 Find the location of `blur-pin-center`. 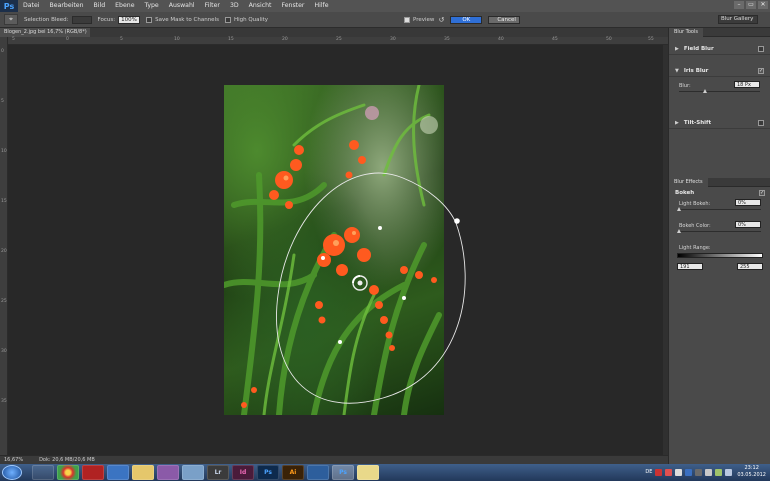

blur-pin-center is located at coordinates (360, 283).